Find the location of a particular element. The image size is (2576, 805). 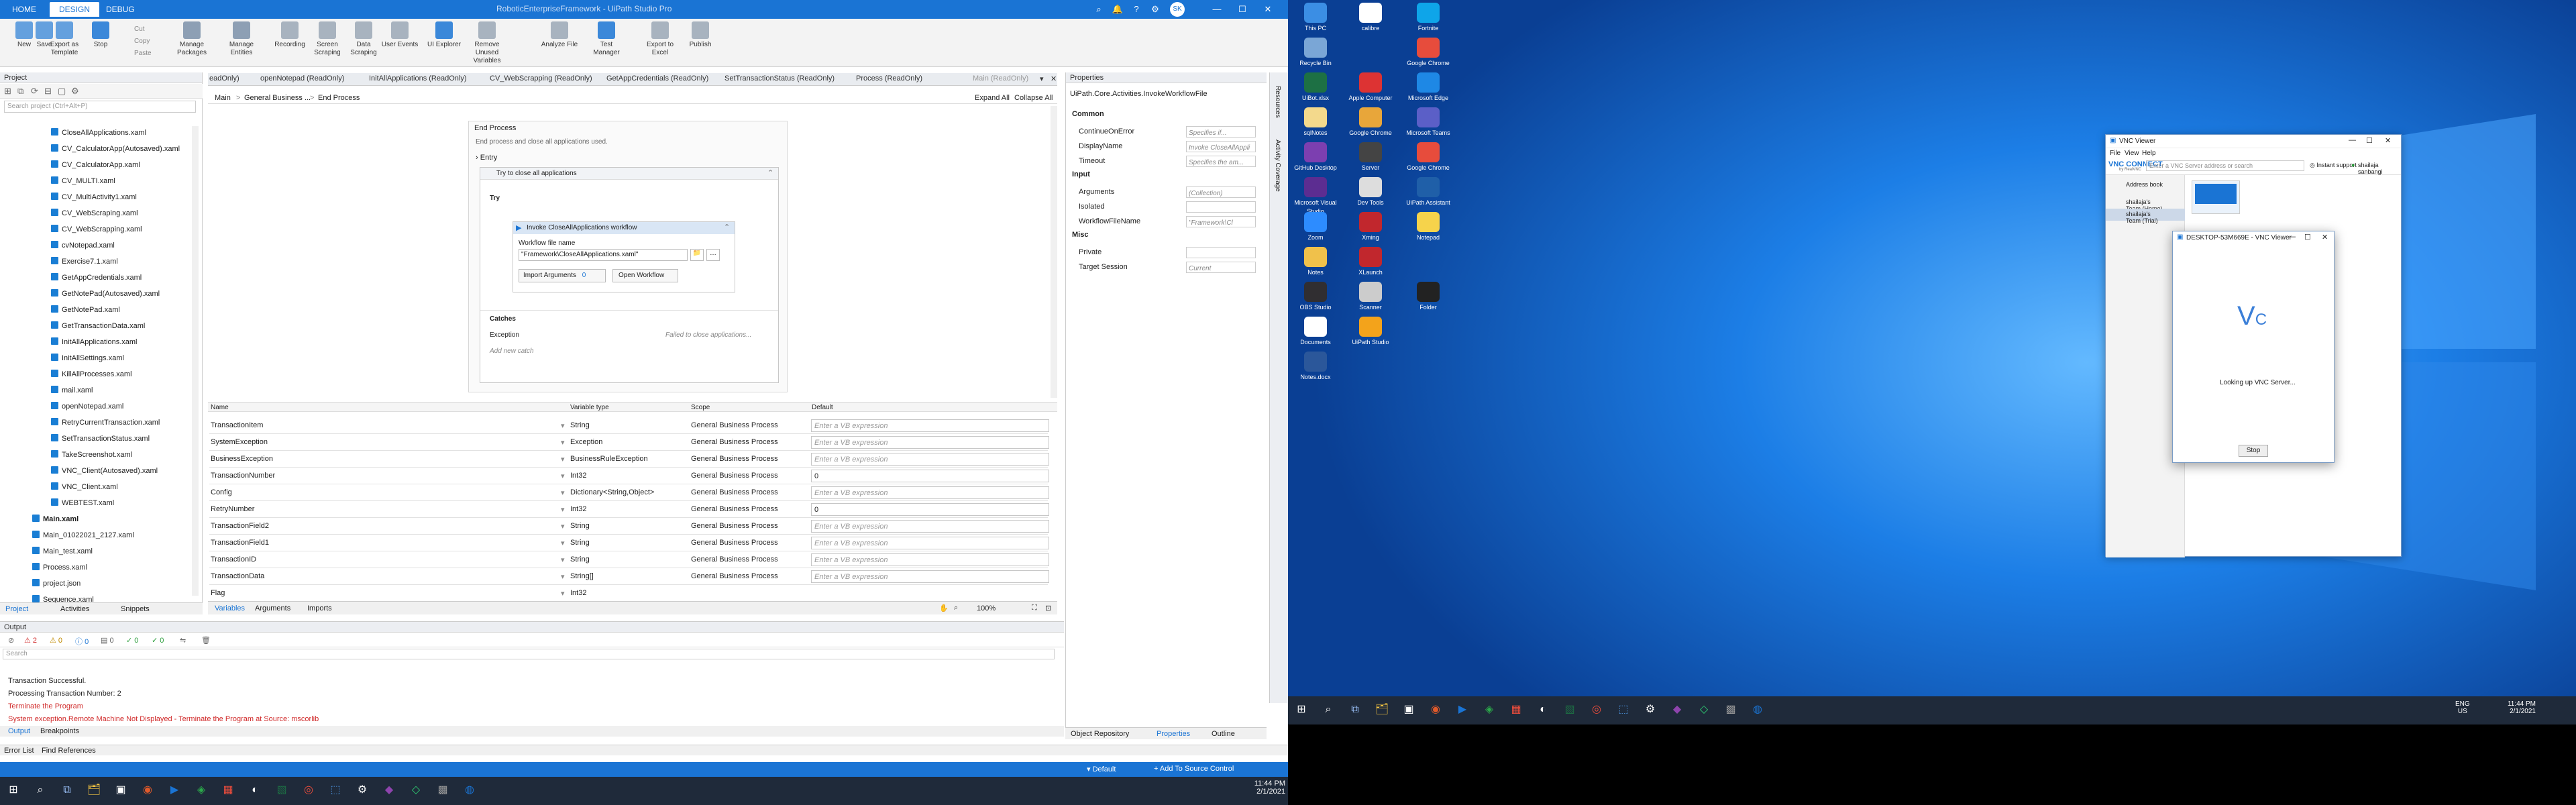

project-file-item: GetNotePad.xaml is located at coordinates (85, 309).